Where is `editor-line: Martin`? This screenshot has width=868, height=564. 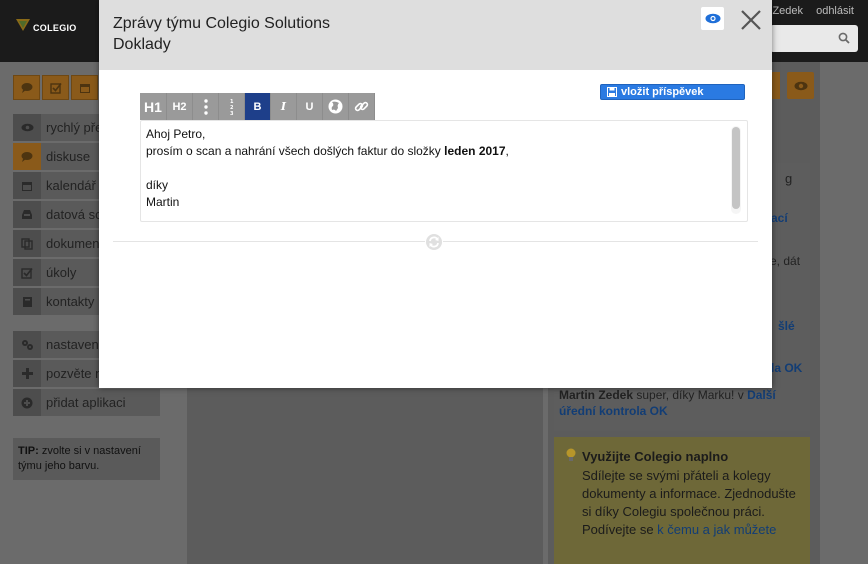
editor-line: Martin is located at coordinates (163, 202).